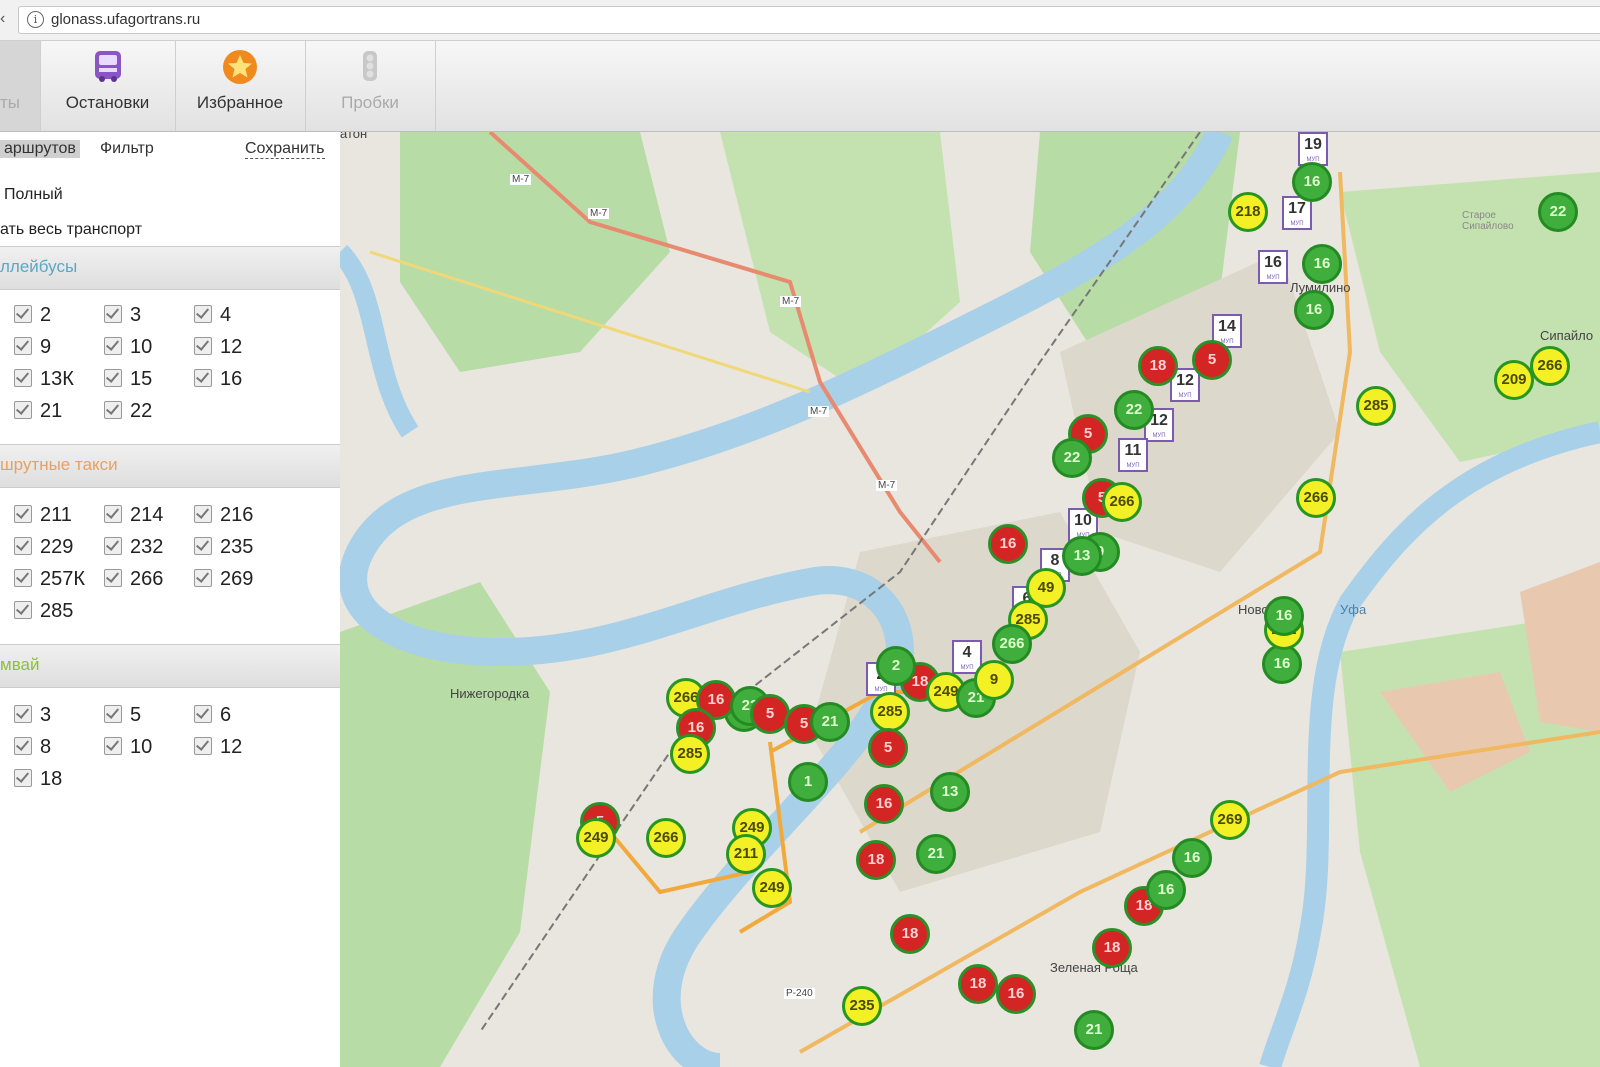 The width and height of the screenshot is (1600, 1067). What do you see at coordinates (35, 19) in the screenshot?
I see `info-icon: i` at bounding box center [35, 19].